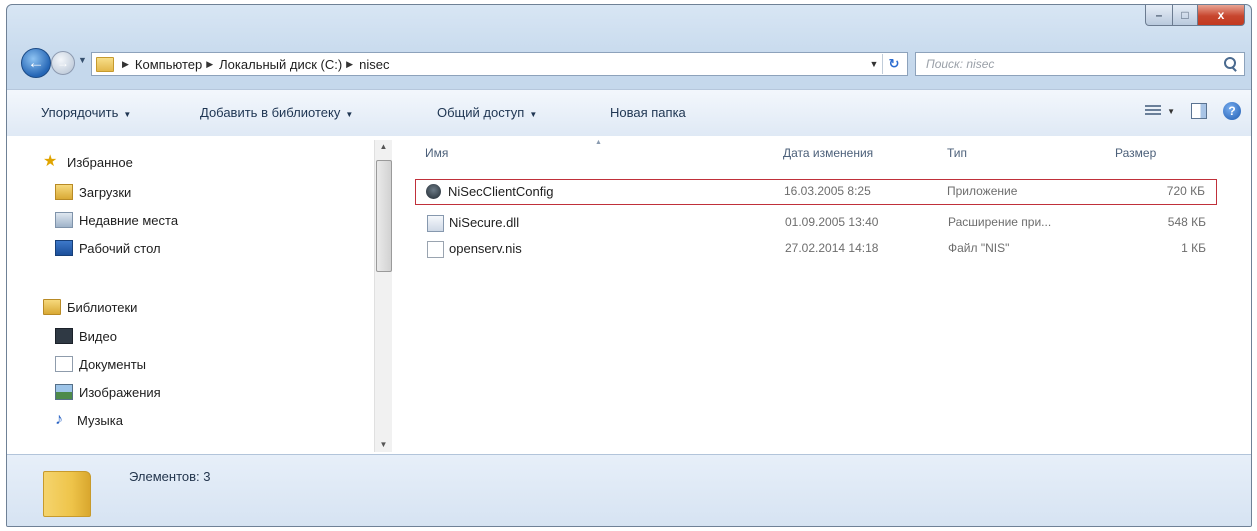 This screenshot has width=1257, height=531. I want to click on item-count: Элементов: 3, so click(170, 476).